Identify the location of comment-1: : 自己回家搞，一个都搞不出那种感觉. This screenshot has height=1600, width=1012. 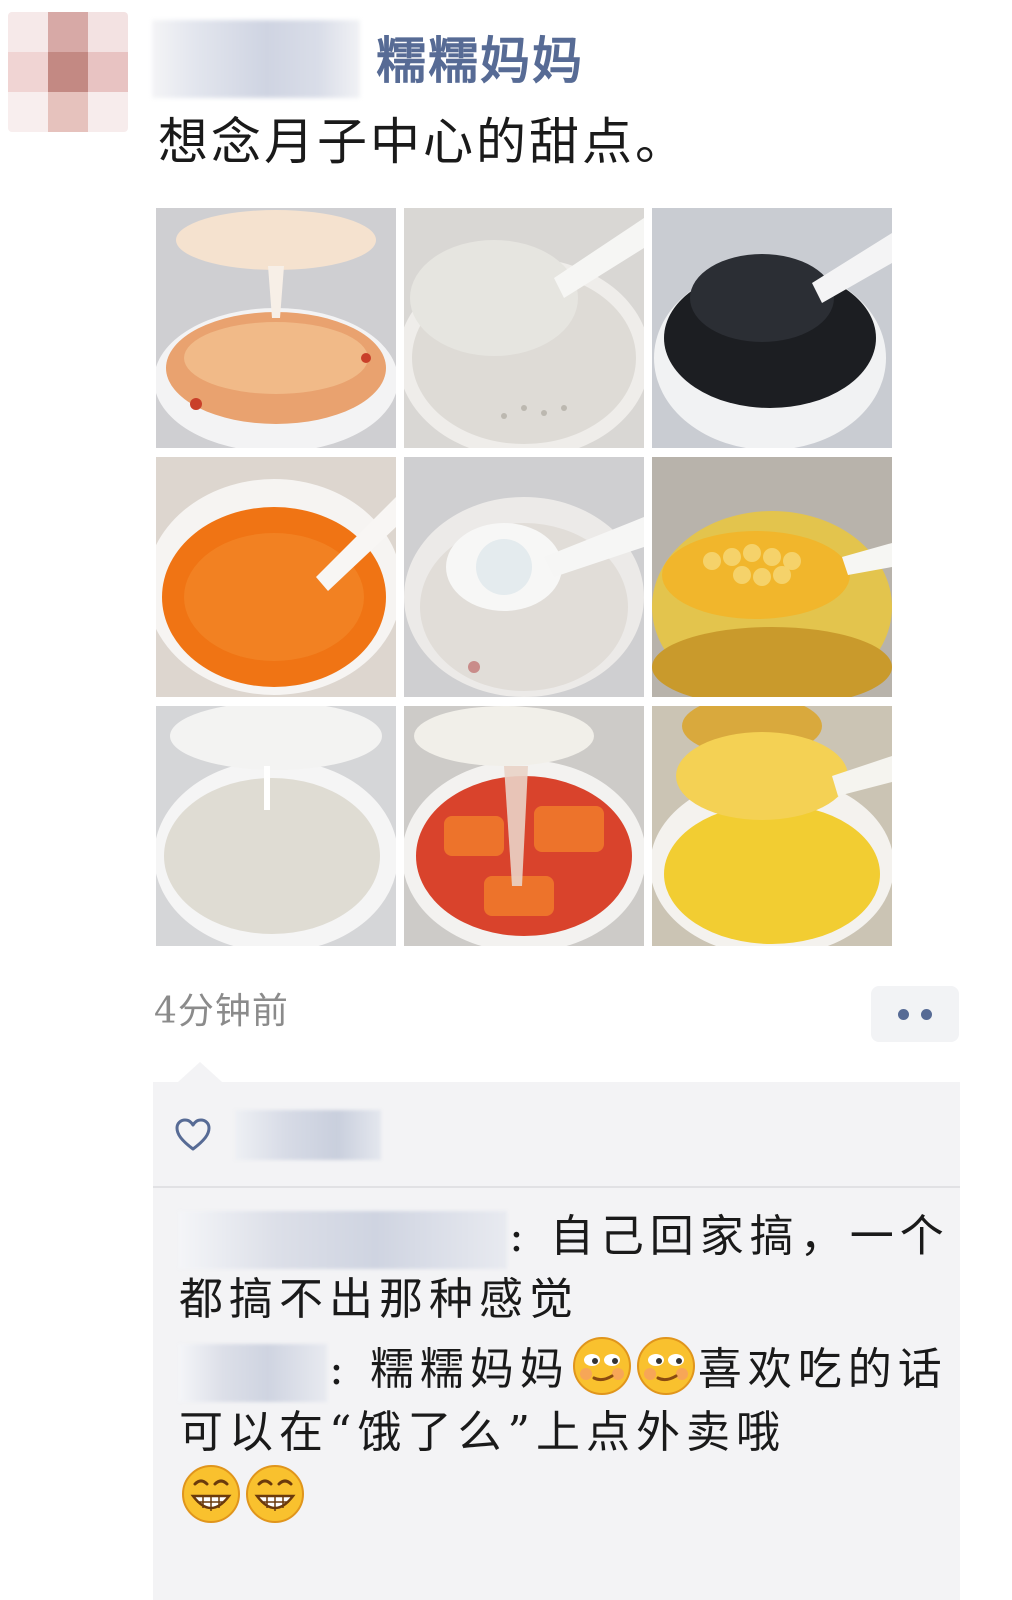
(566, 1268).